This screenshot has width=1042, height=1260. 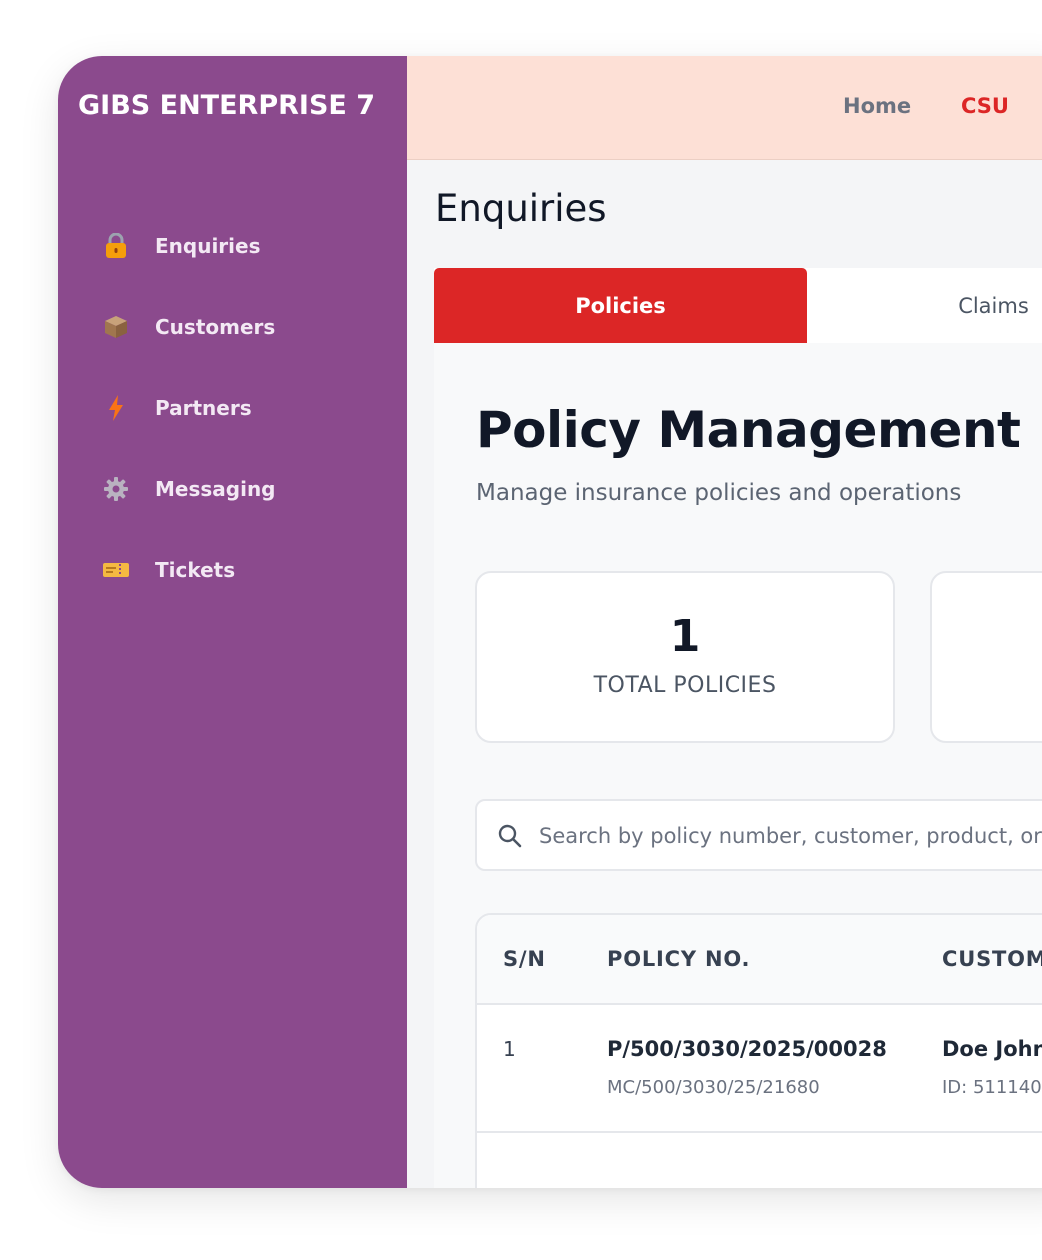 I want to click on section-subtitle: Manage insurance policies and operations, so click(x=719, y=493).